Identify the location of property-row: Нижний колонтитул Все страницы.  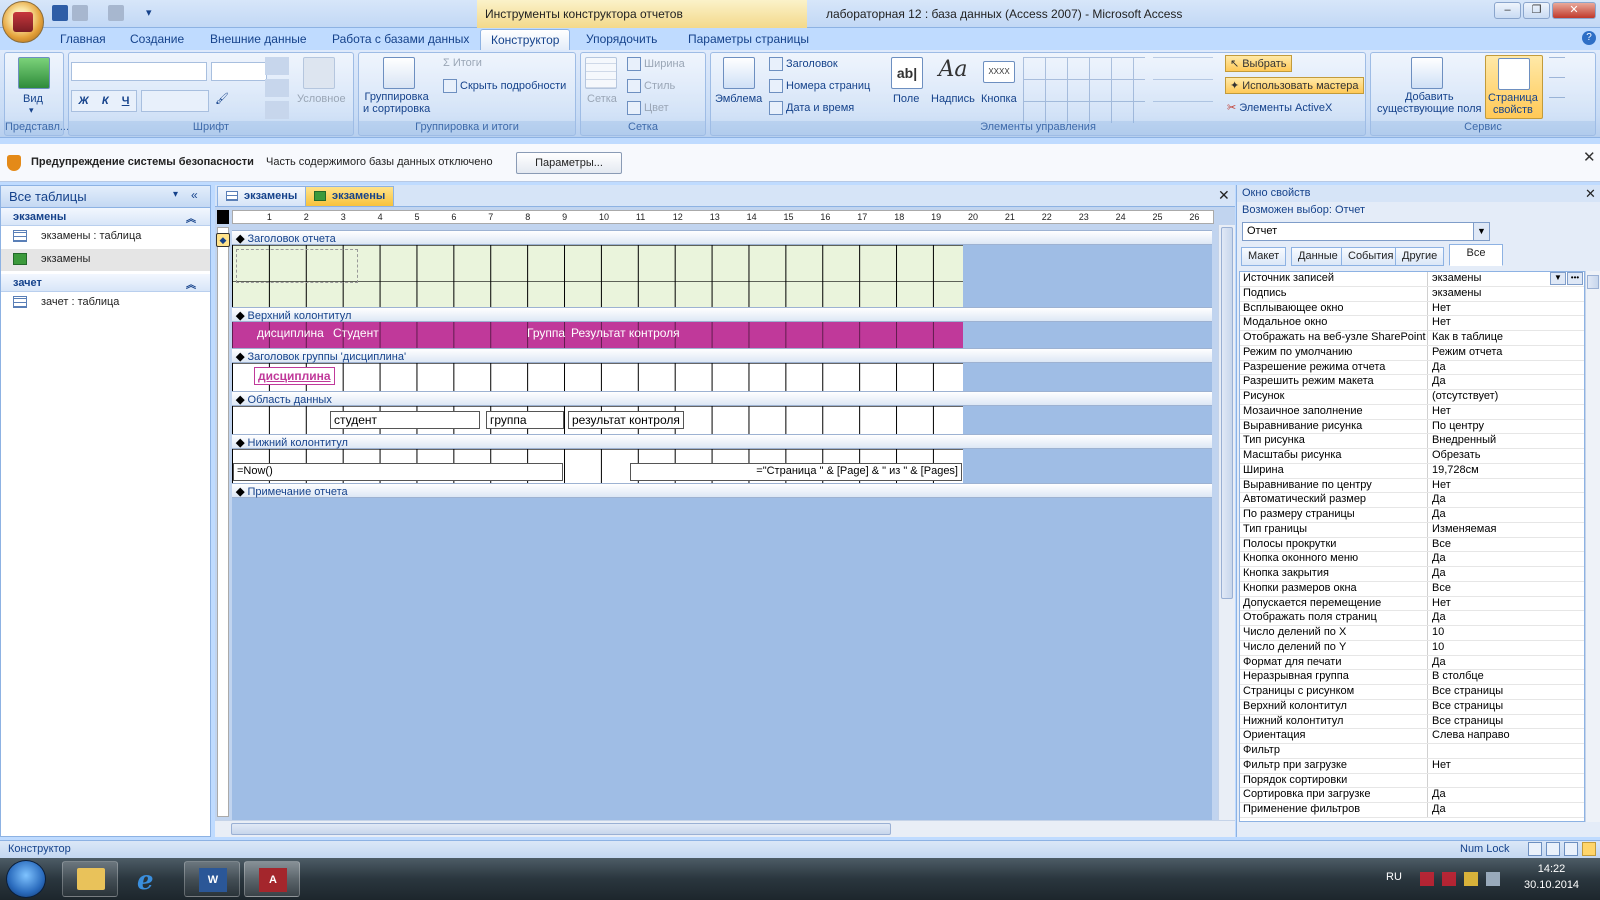
(1412, 722).